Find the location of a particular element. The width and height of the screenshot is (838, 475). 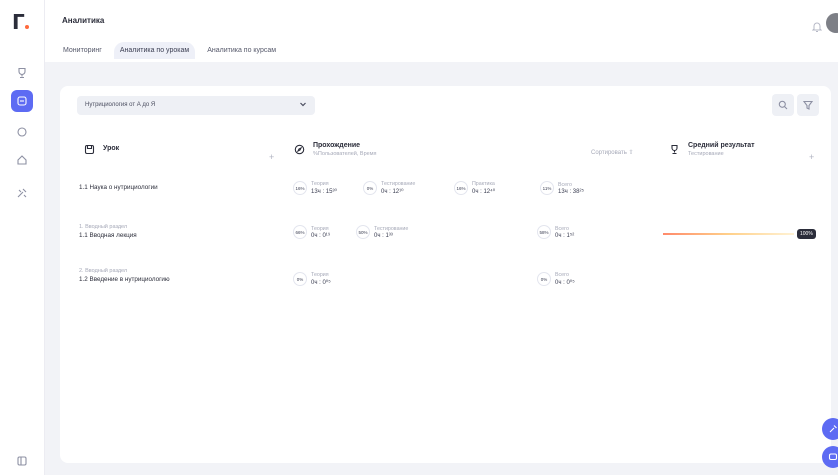

table-row: 1. Вводный раздел 1.1 Вводная лекция is located at coordinates (108, 231).